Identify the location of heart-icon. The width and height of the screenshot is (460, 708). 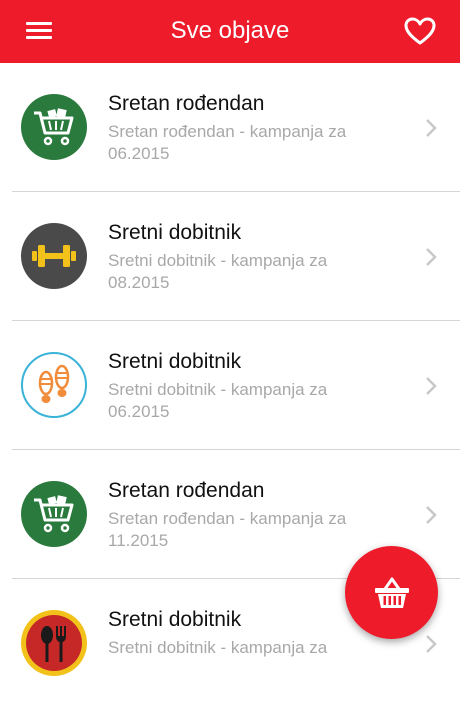
(420, 31).